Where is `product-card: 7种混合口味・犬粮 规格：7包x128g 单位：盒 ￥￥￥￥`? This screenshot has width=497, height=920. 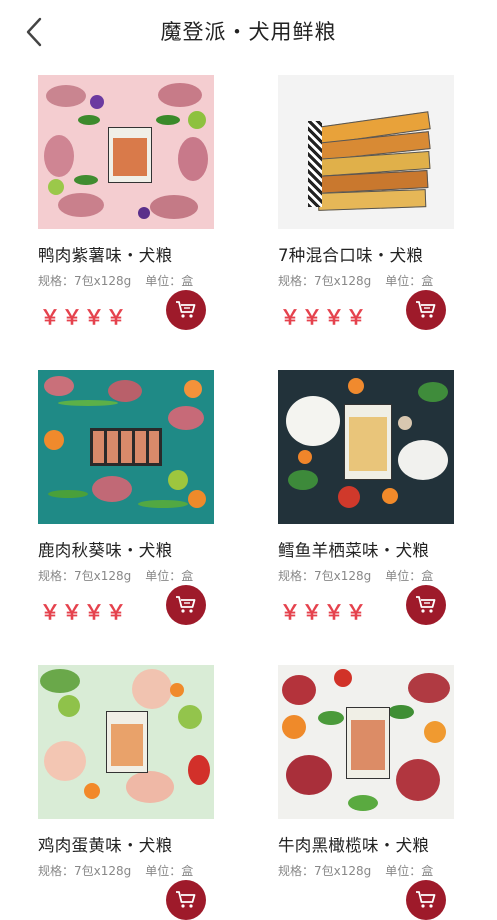 product-card: 7种混合口味・犬粮 规格：7包x128g 单位：盒 ￥￥￥￥ is located at coordinates (367, 202).